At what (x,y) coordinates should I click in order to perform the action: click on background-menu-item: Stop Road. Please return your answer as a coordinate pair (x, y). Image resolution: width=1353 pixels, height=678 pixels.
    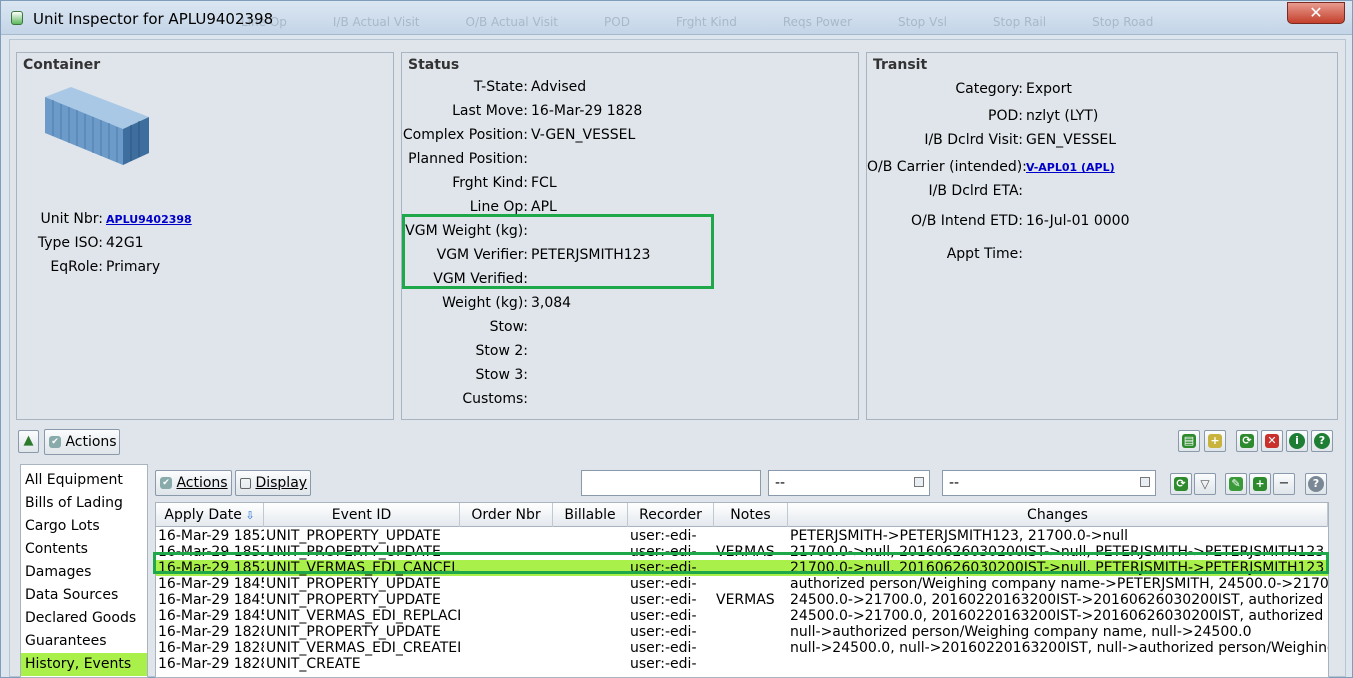
    Looking at the image, I should click on (1123, 22).